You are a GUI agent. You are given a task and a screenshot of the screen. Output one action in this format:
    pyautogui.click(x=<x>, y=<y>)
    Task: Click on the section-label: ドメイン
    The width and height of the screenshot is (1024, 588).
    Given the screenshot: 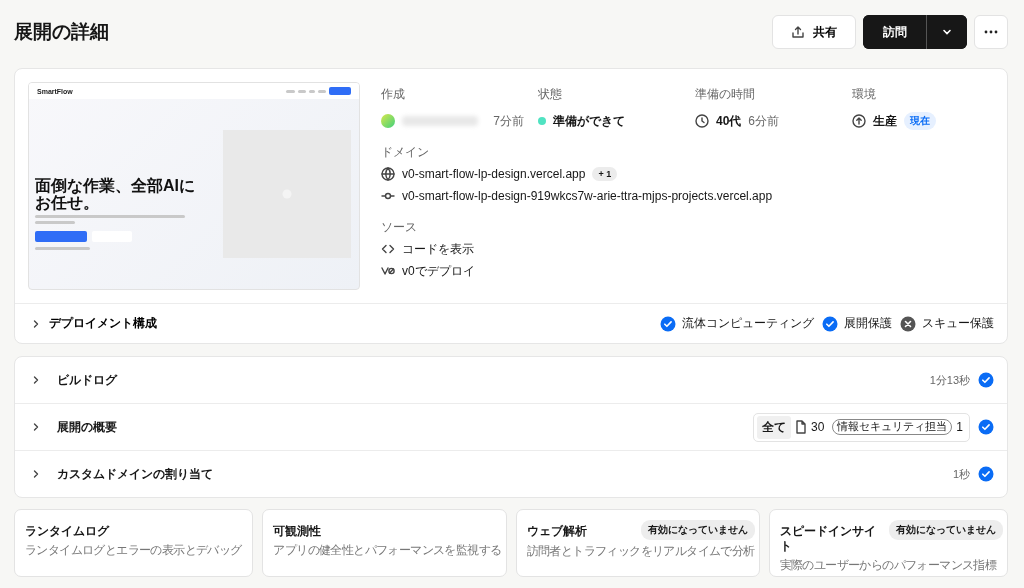 What is the action you would take?
    pyautogui.click(x=405, y=152)
    